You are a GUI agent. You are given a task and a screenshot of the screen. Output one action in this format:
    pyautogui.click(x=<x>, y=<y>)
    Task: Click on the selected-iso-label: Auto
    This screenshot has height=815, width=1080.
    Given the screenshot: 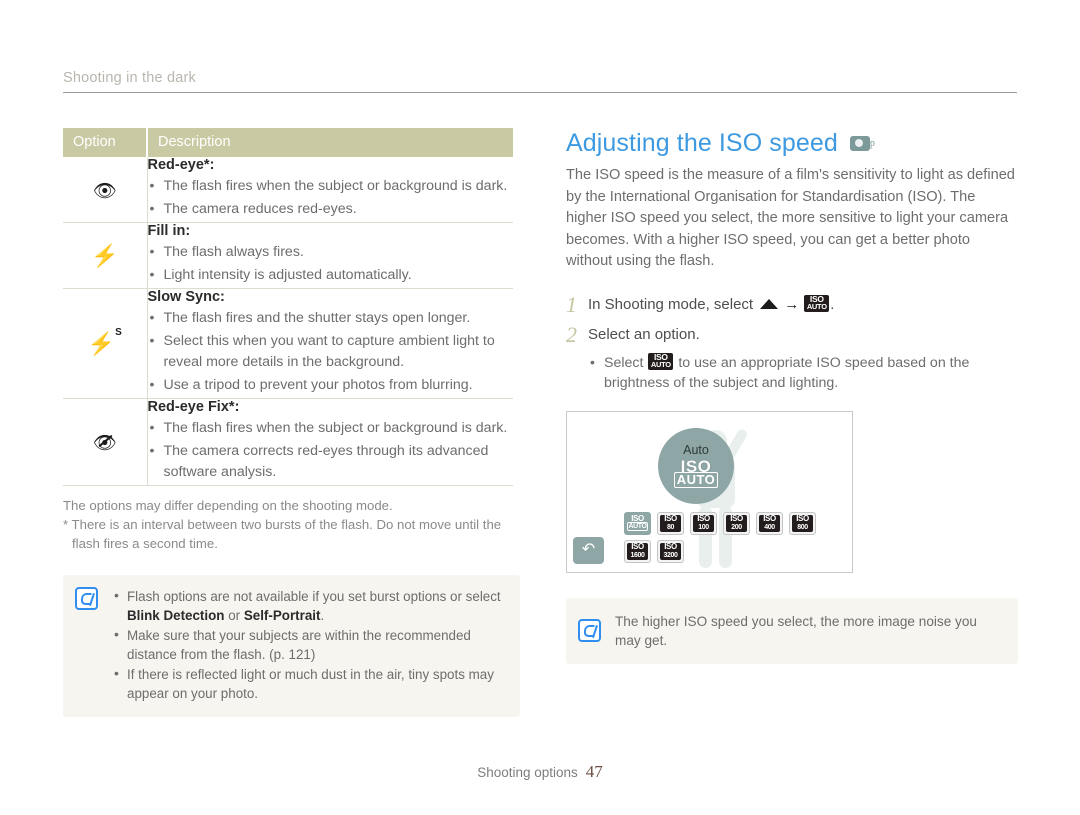 What is the action you would take?
    pyautogui.click(x=696, y=450)
    